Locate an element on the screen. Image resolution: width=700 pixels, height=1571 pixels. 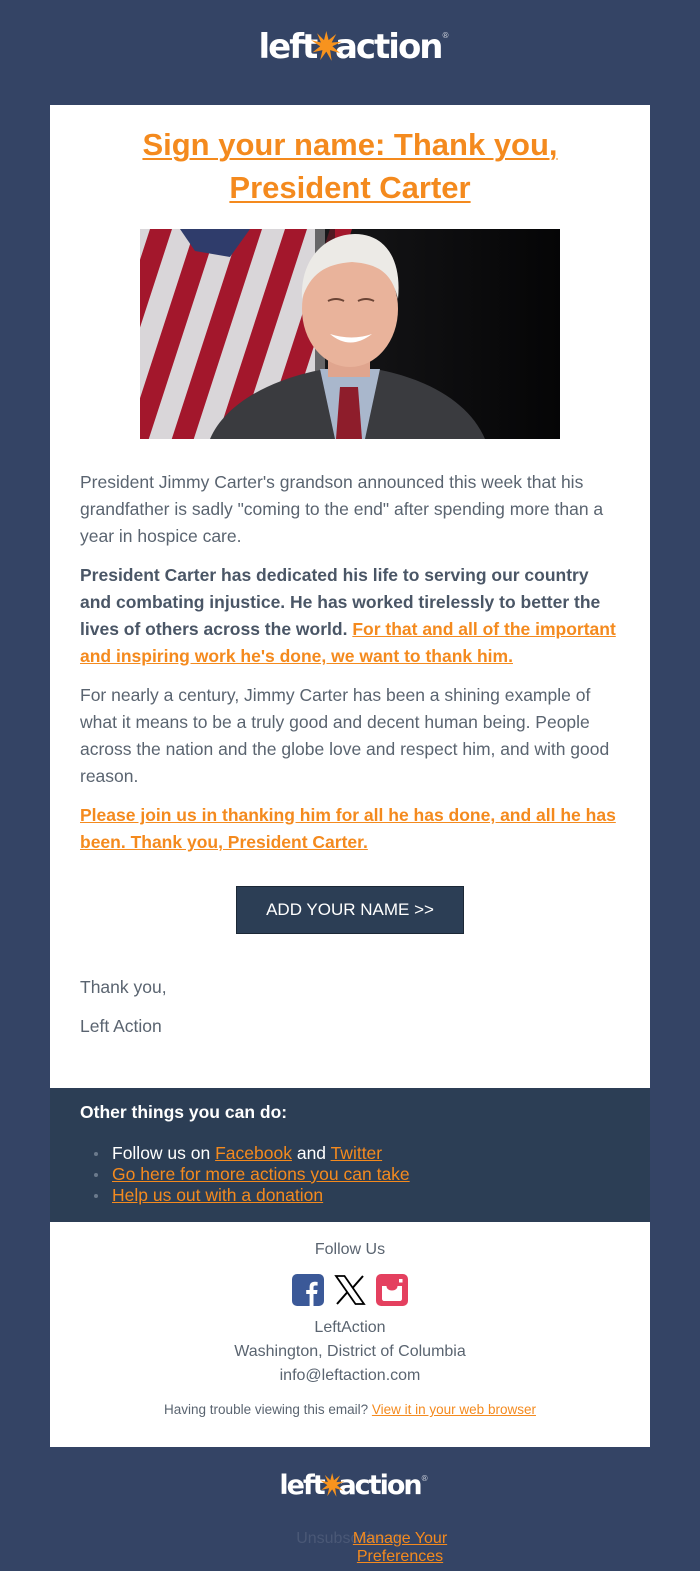
org-location: Washington, District of Columbia is located at coordinates (350, 1351).